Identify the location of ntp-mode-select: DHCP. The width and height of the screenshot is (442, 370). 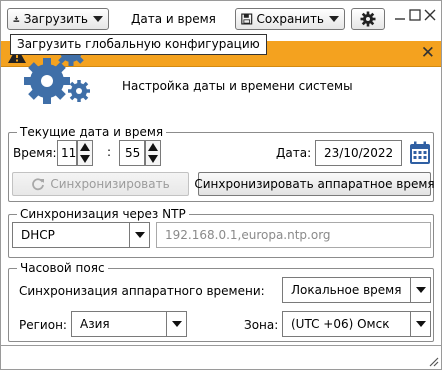
(81, 235).